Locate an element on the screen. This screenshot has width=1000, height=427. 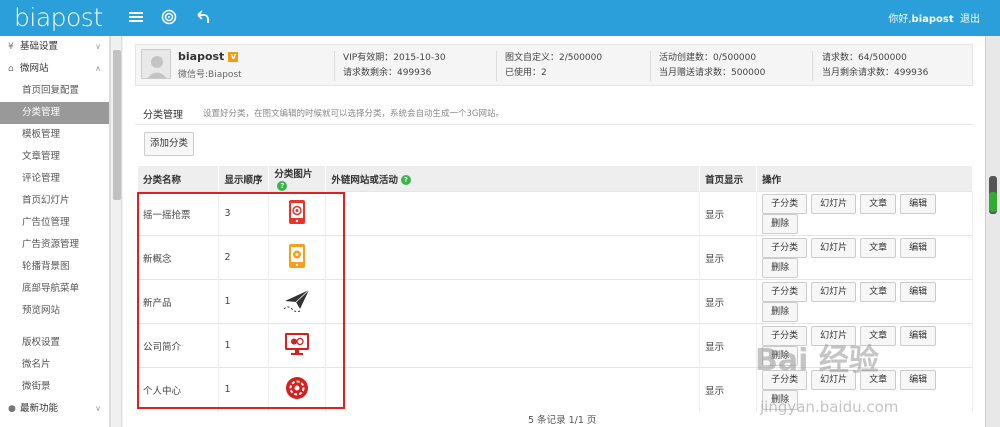
cell-name: 新产品 is located at coordinates (179, 301).